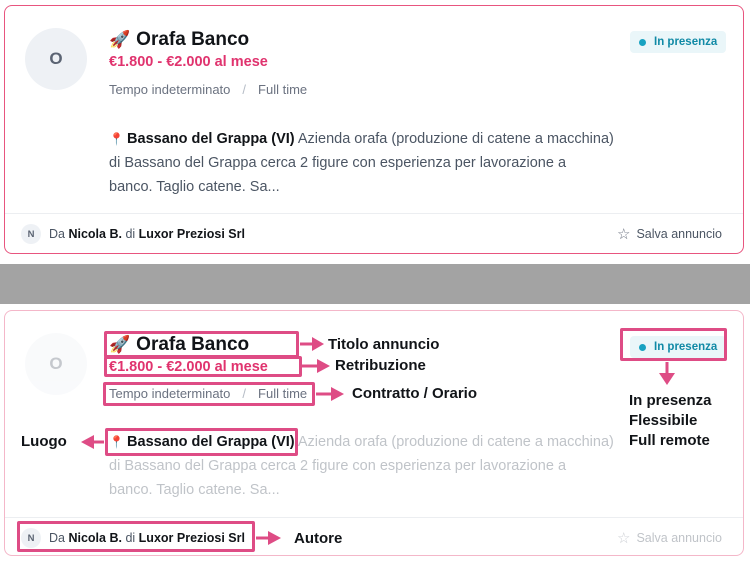  I want to click on highlight-location, so click(201, 442).